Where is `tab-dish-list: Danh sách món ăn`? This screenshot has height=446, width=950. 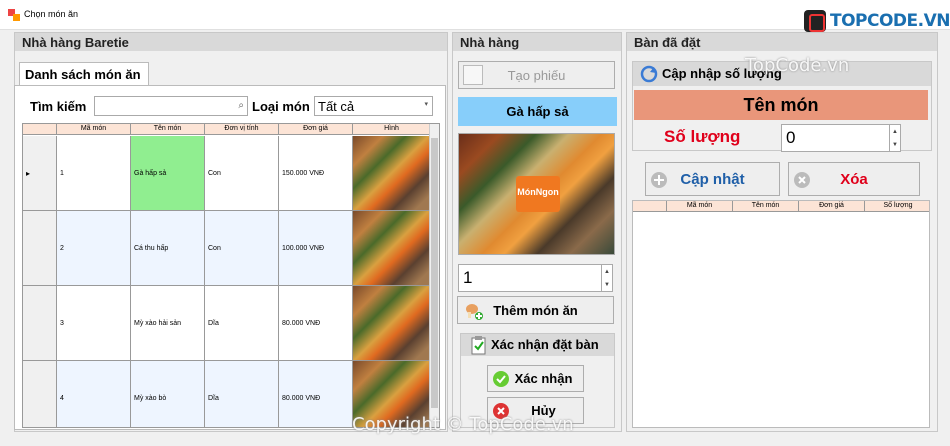
tab-dish-list: Danh sách món ăn is located at coordinates (84, 74).